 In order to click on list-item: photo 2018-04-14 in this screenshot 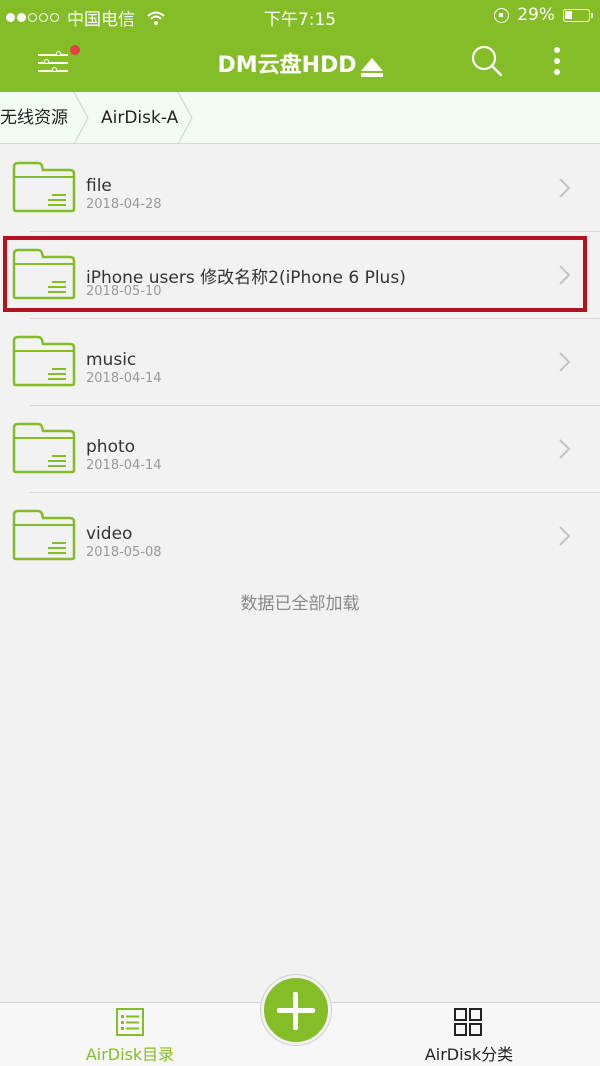, I will do `click(300, 449)`.